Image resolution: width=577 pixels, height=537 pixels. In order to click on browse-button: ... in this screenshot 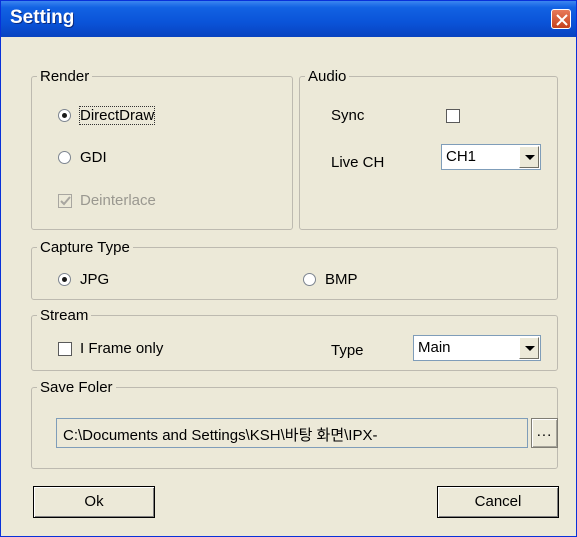, I will do `click(544, 433)`.